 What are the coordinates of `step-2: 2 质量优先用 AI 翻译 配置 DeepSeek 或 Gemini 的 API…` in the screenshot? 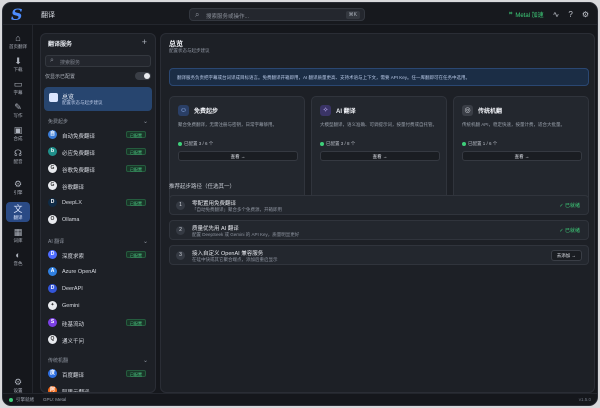 It's located at (379, 230).